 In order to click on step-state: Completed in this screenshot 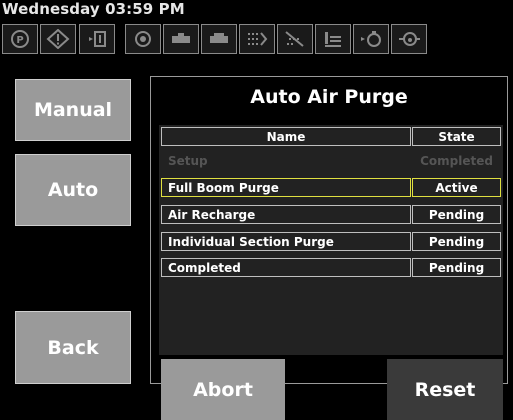, I will do `click(456, 160)`.